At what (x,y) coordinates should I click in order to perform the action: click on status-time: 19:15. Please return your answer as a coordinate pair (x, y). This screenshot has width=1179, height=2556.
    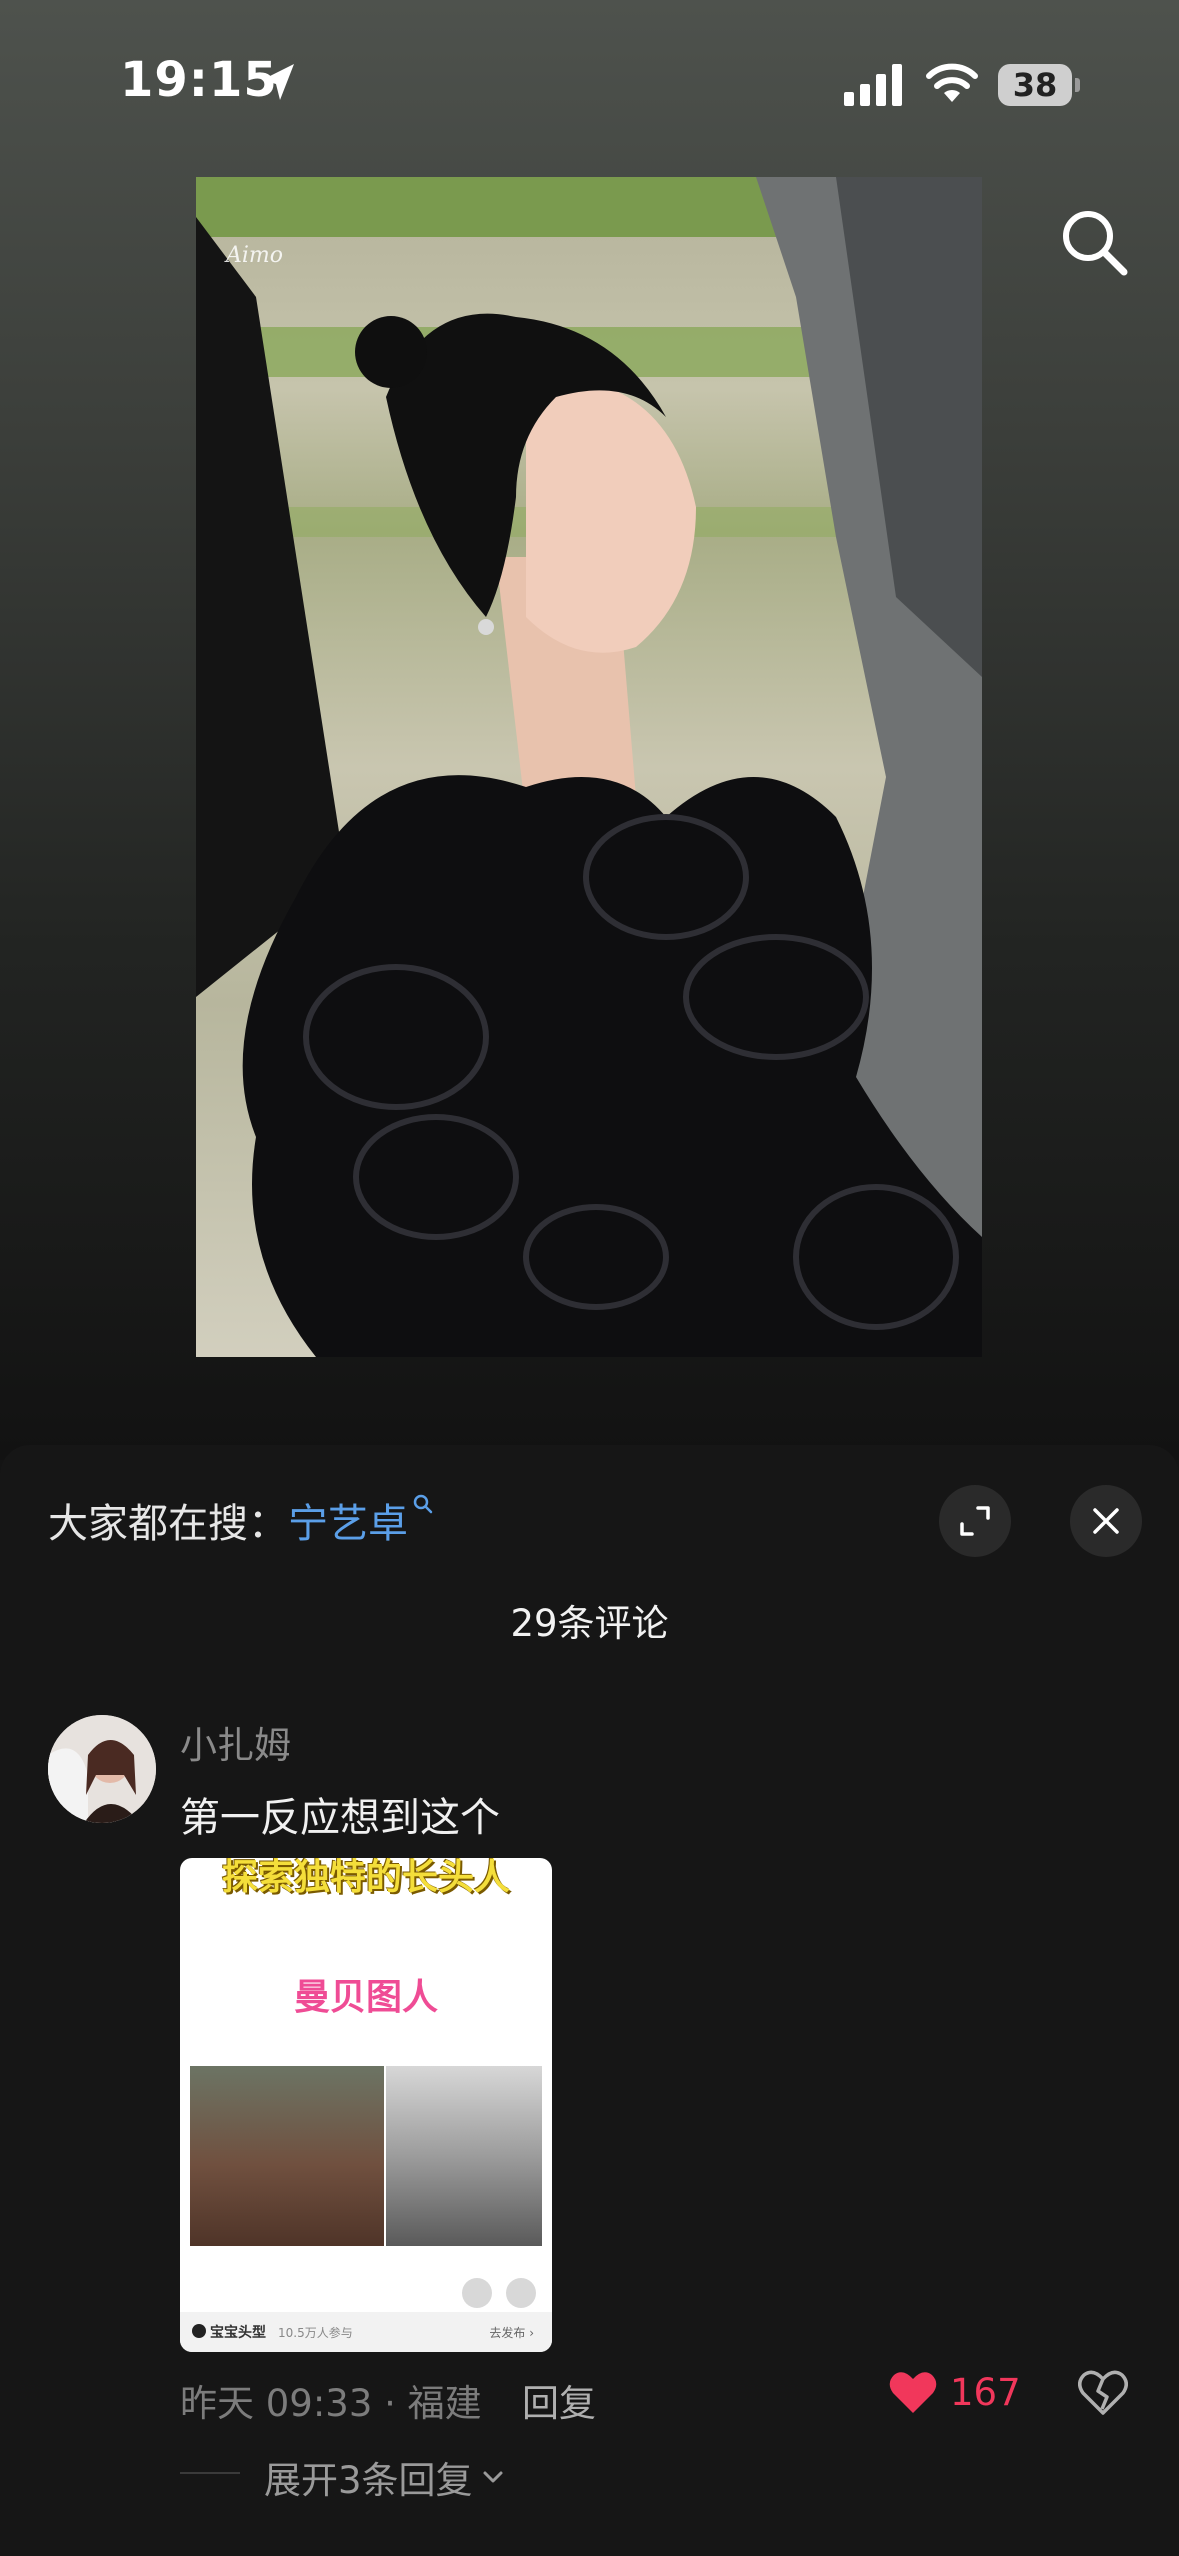
    Looking at the image, I should click on (199, 80).